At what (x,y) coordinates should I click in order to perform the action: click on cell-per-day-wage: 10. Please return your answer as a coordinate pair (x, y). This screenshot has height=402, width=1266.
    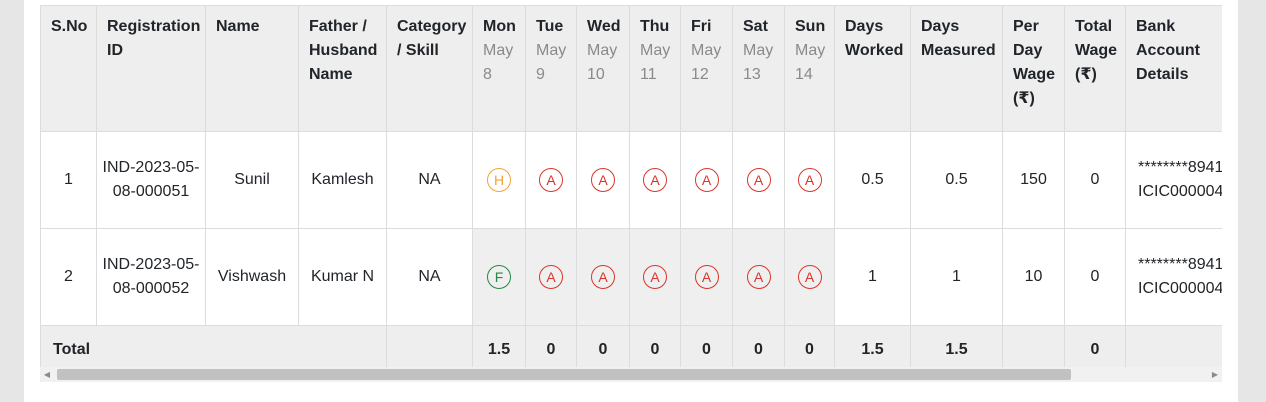
    Looking at the image, I should click on (1033, 277).